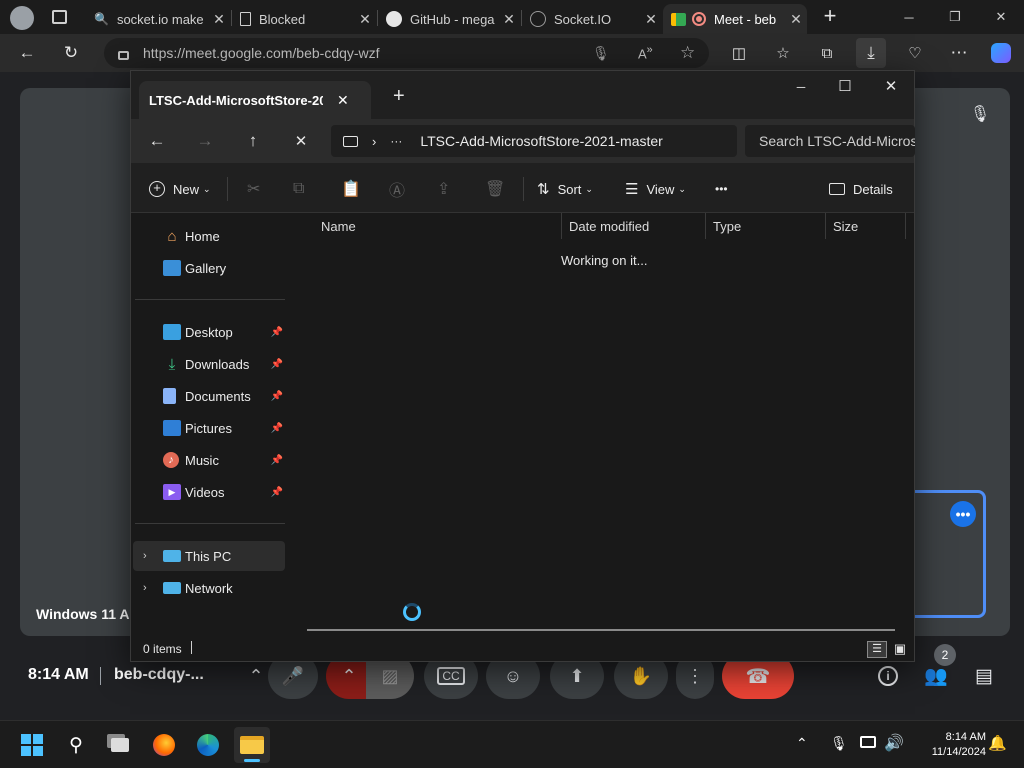 This screenshot has width=1024, height=768. Describe the element at coordinates (1001, 53) in the screenshot. I see `copilot-icon` at that location.